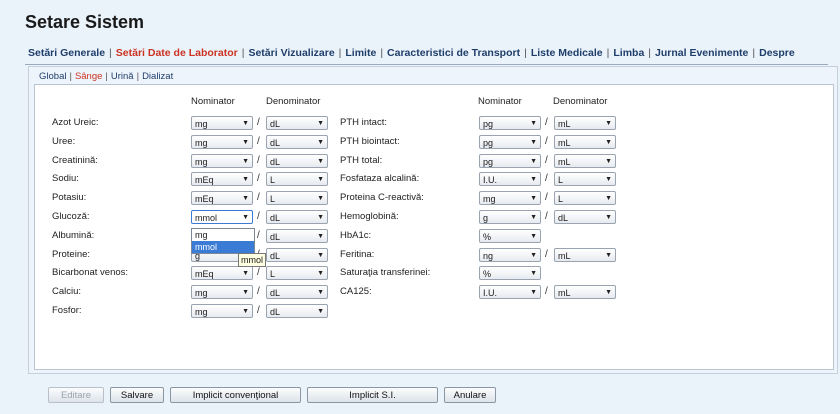  What do you see at coordinates (564, 256) in the screenshot?
I see `denominator-select-feritina-value: mL` at bounding box center [564, 256].